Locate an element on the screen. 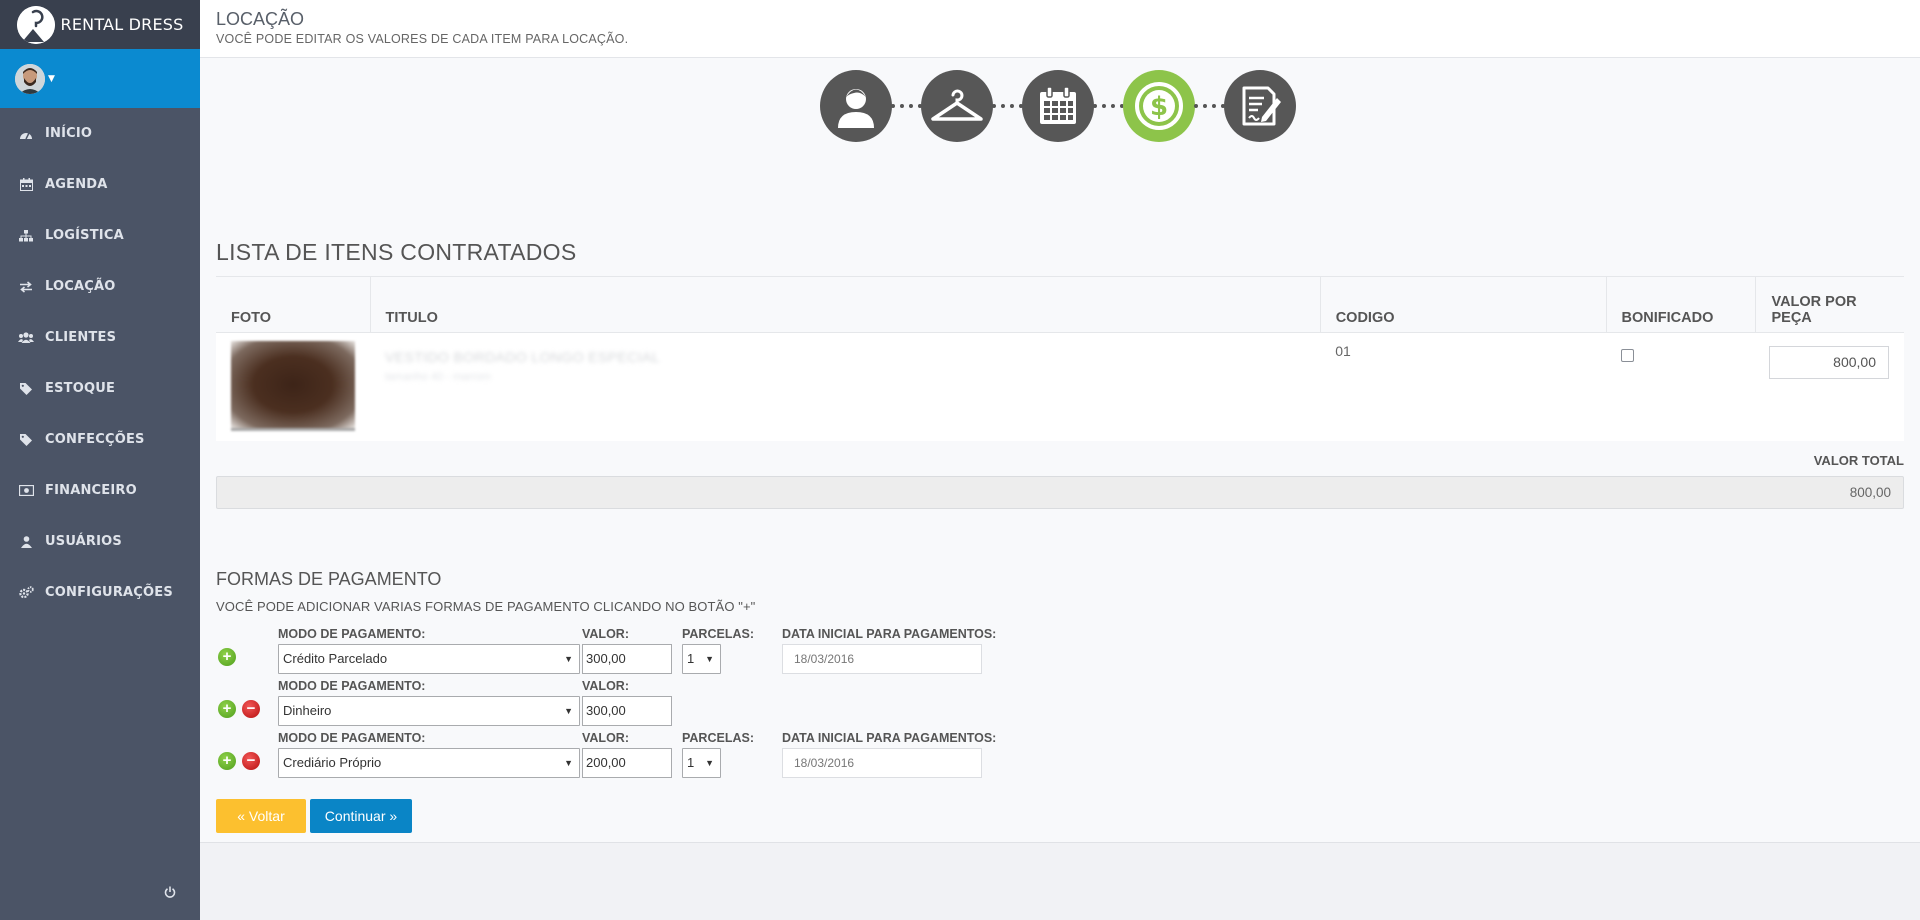  step-dress is located at coordinates (957, 106).